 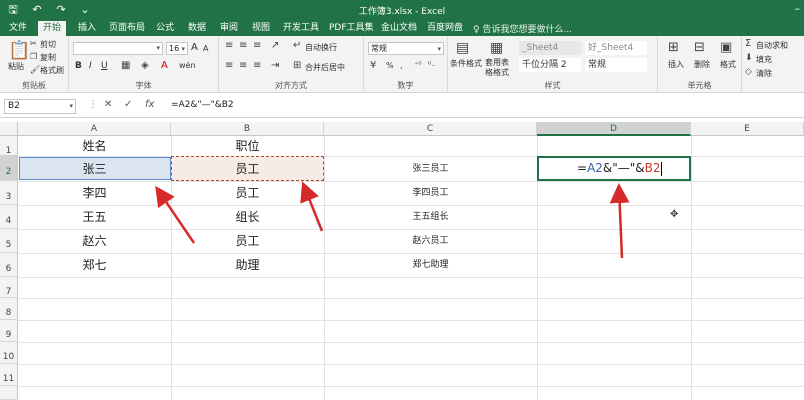 What do you see at coordinates (108, 104) in the screenshot?
I see `cancel-icon: ✕` at bounding box center [108, 104].